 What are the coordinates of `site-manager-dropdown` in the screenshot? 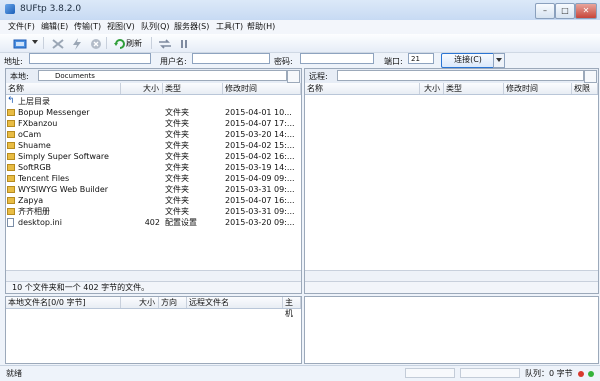 It's located at (34, 44).